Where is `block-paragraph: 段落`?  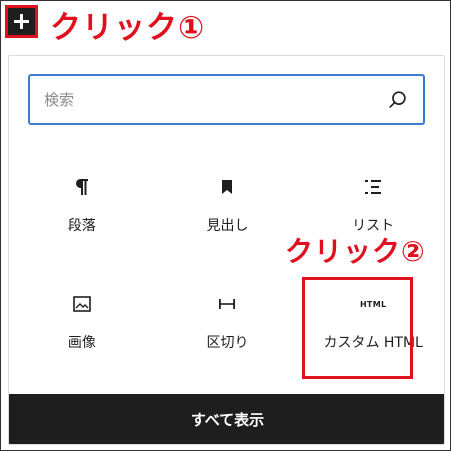 block-paragraph: 段落 is located at coordinates (82, 209).